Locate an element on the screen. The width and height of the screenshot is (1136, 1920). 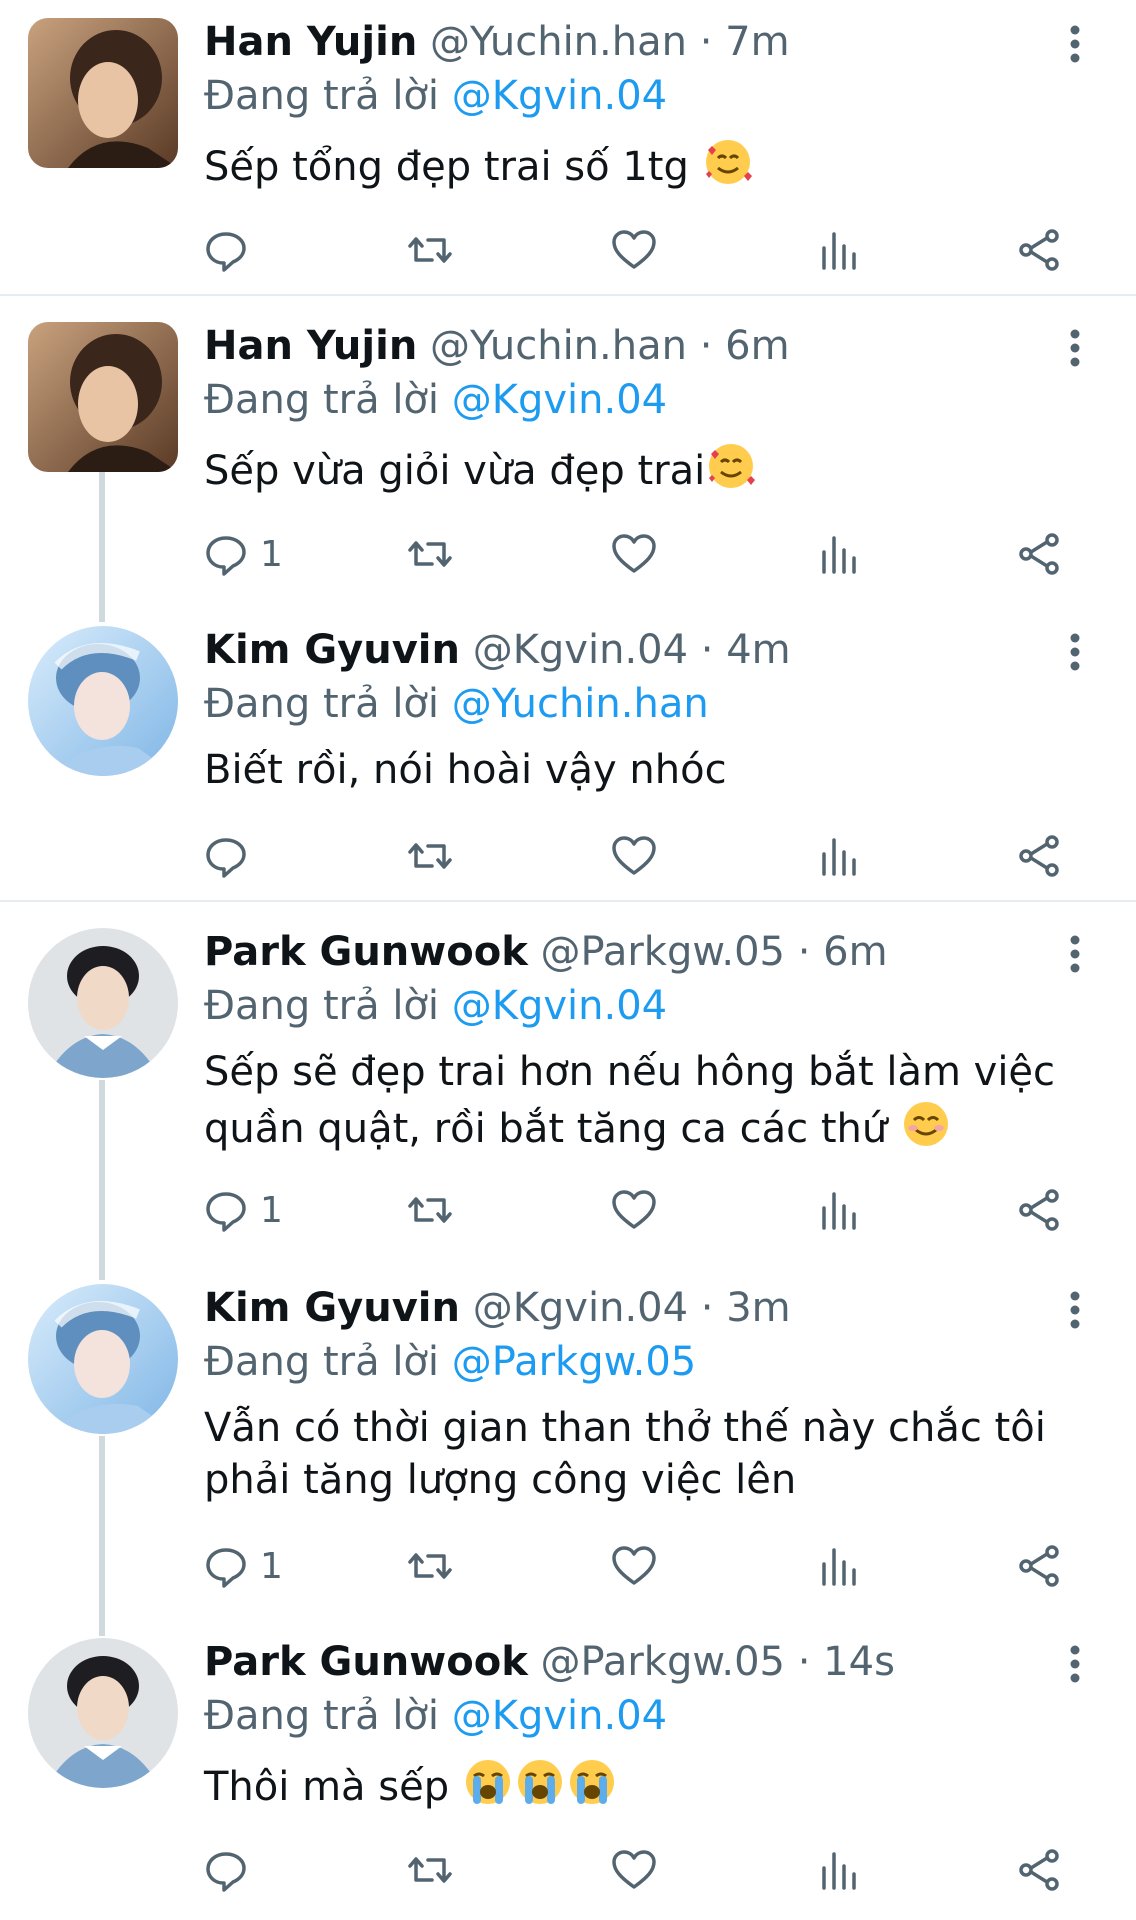
tweet-text: Sếp vừa giỏi vừa đẹp trai is located at coordinates (480, 468).